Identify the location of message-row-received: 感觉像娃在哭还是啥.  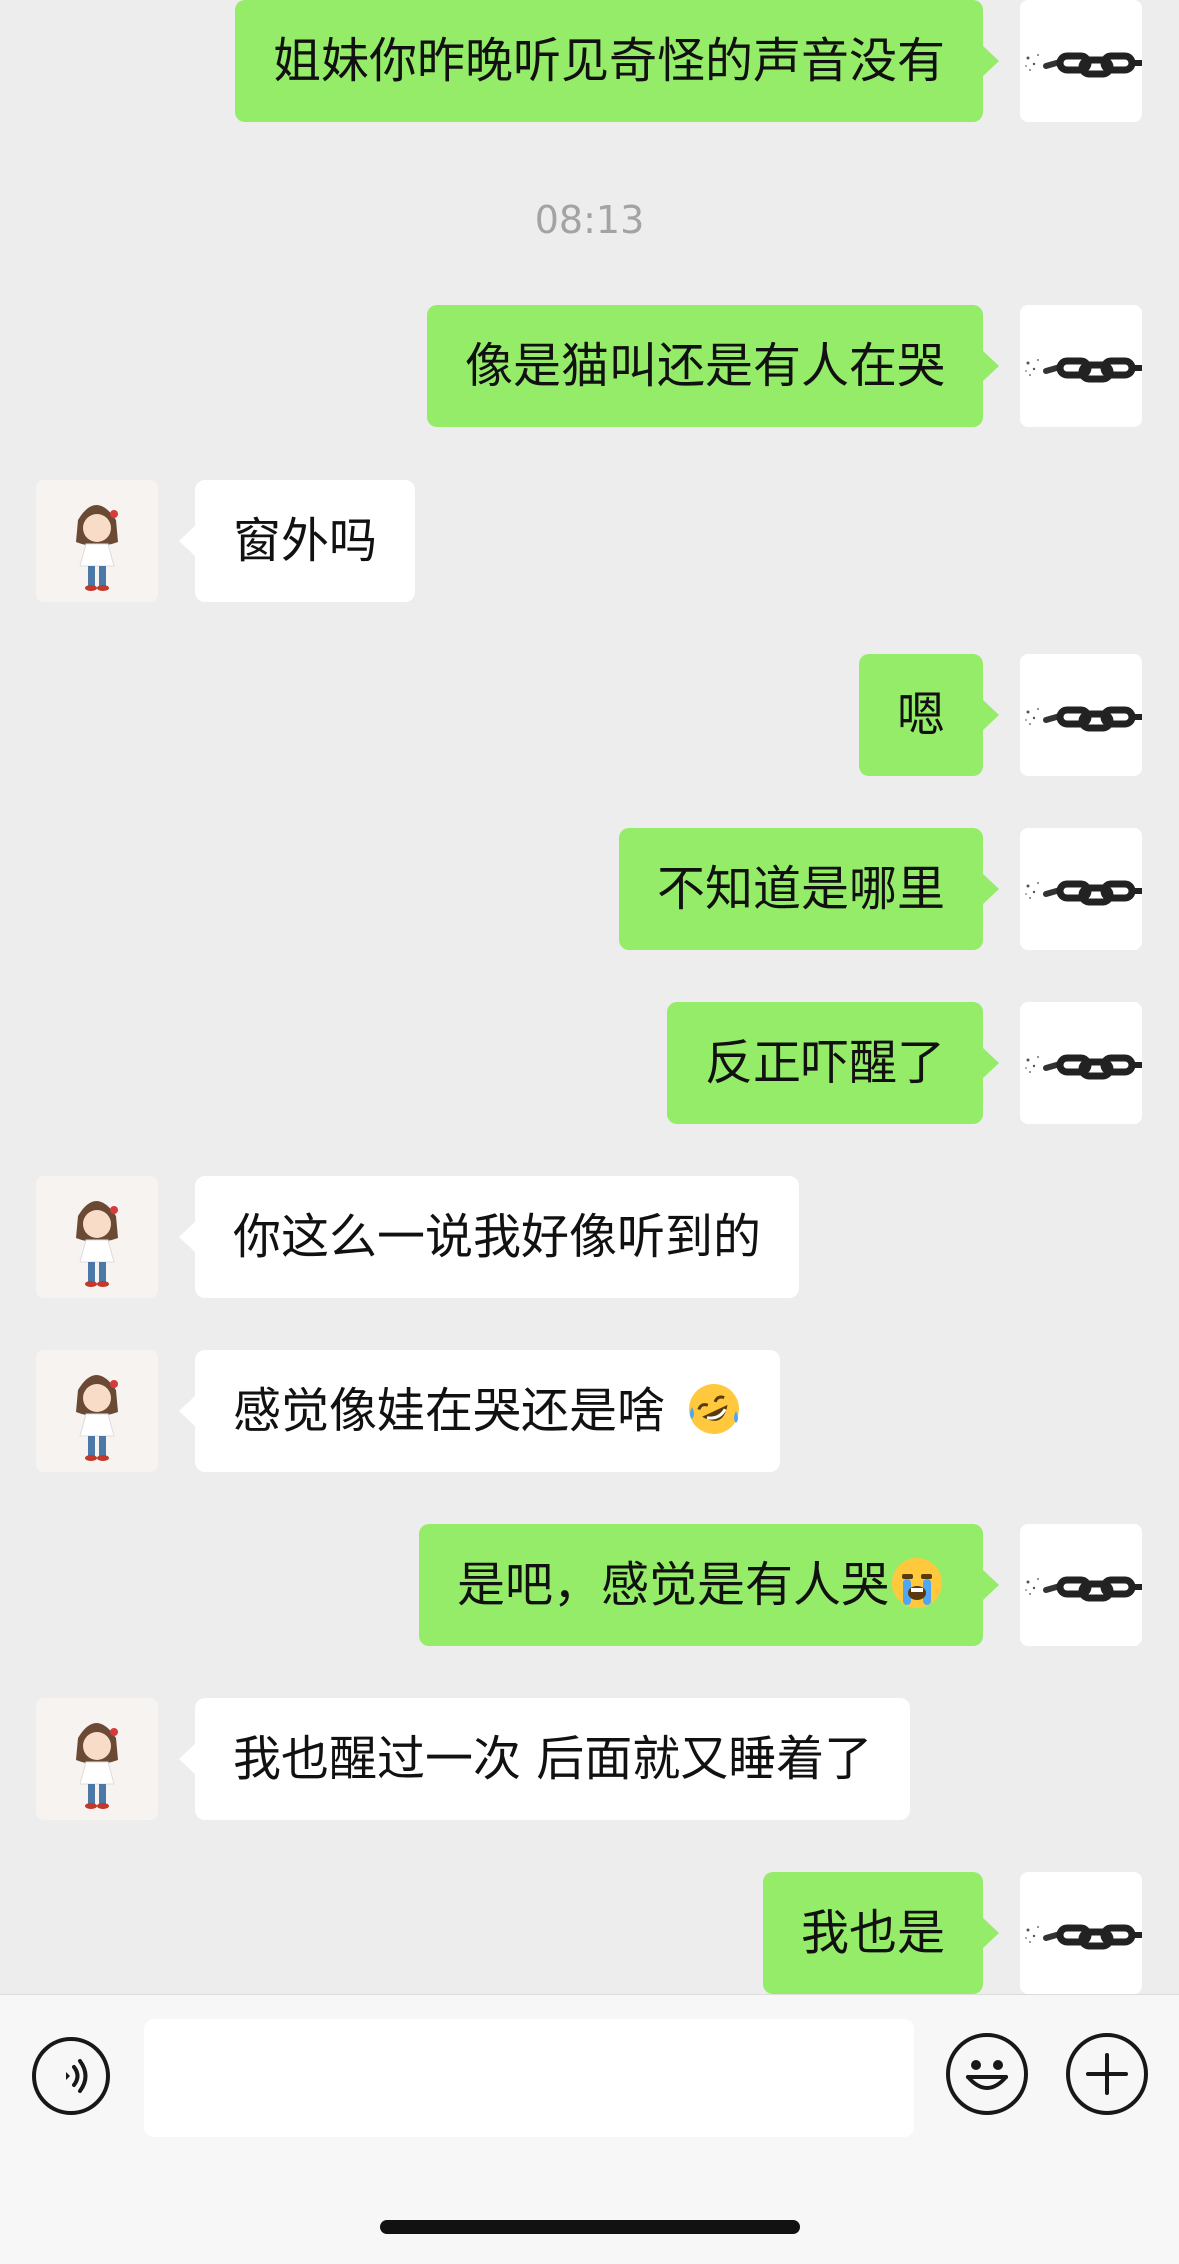
(589, 1411).